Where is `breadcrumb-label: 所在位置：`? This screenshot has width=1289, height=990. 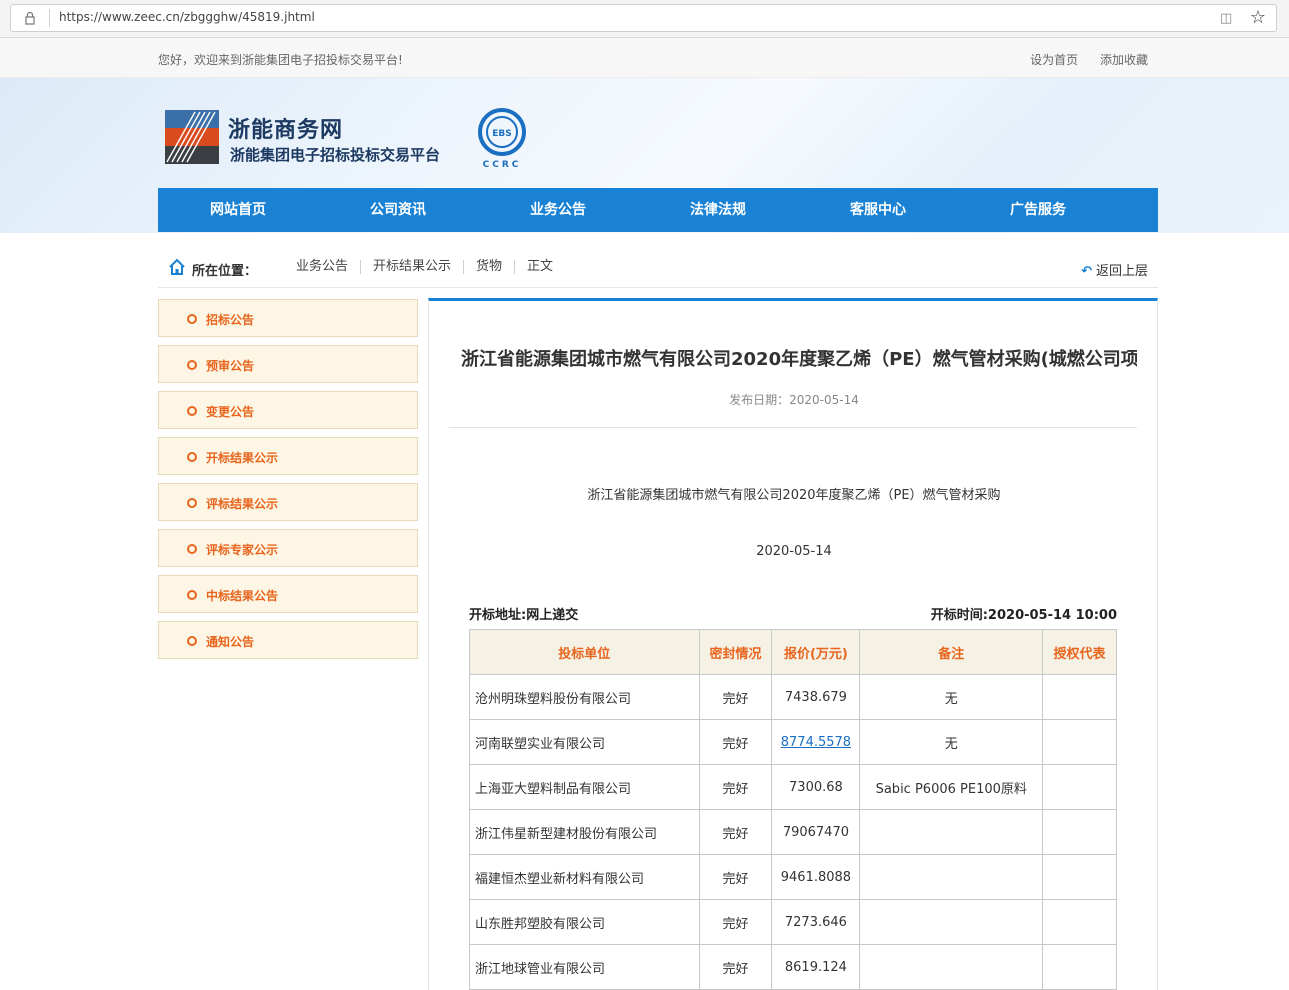 breadcrumb-label: 所在位置： is located at coordinates (225, 271).